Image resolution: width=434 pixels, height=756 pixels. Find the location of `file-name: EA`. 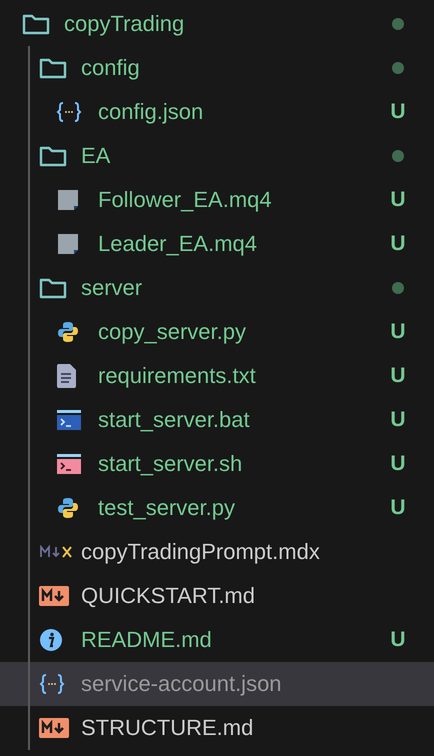

file-name: EA is located at coordinates (96, 156).